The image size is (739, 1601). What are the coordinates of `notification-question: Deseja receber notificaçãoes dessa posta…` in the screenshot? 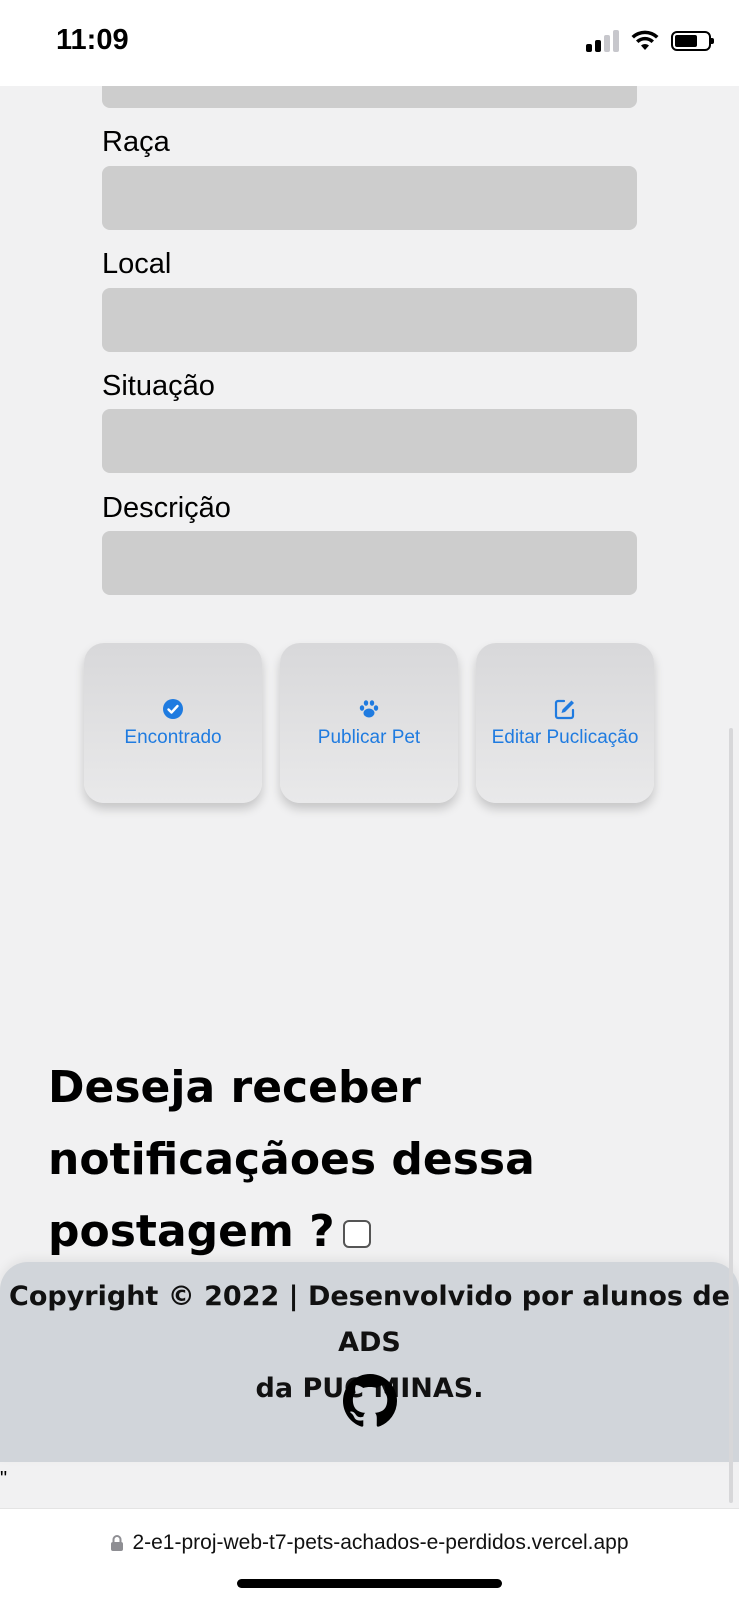 It's located at (291, 1159).